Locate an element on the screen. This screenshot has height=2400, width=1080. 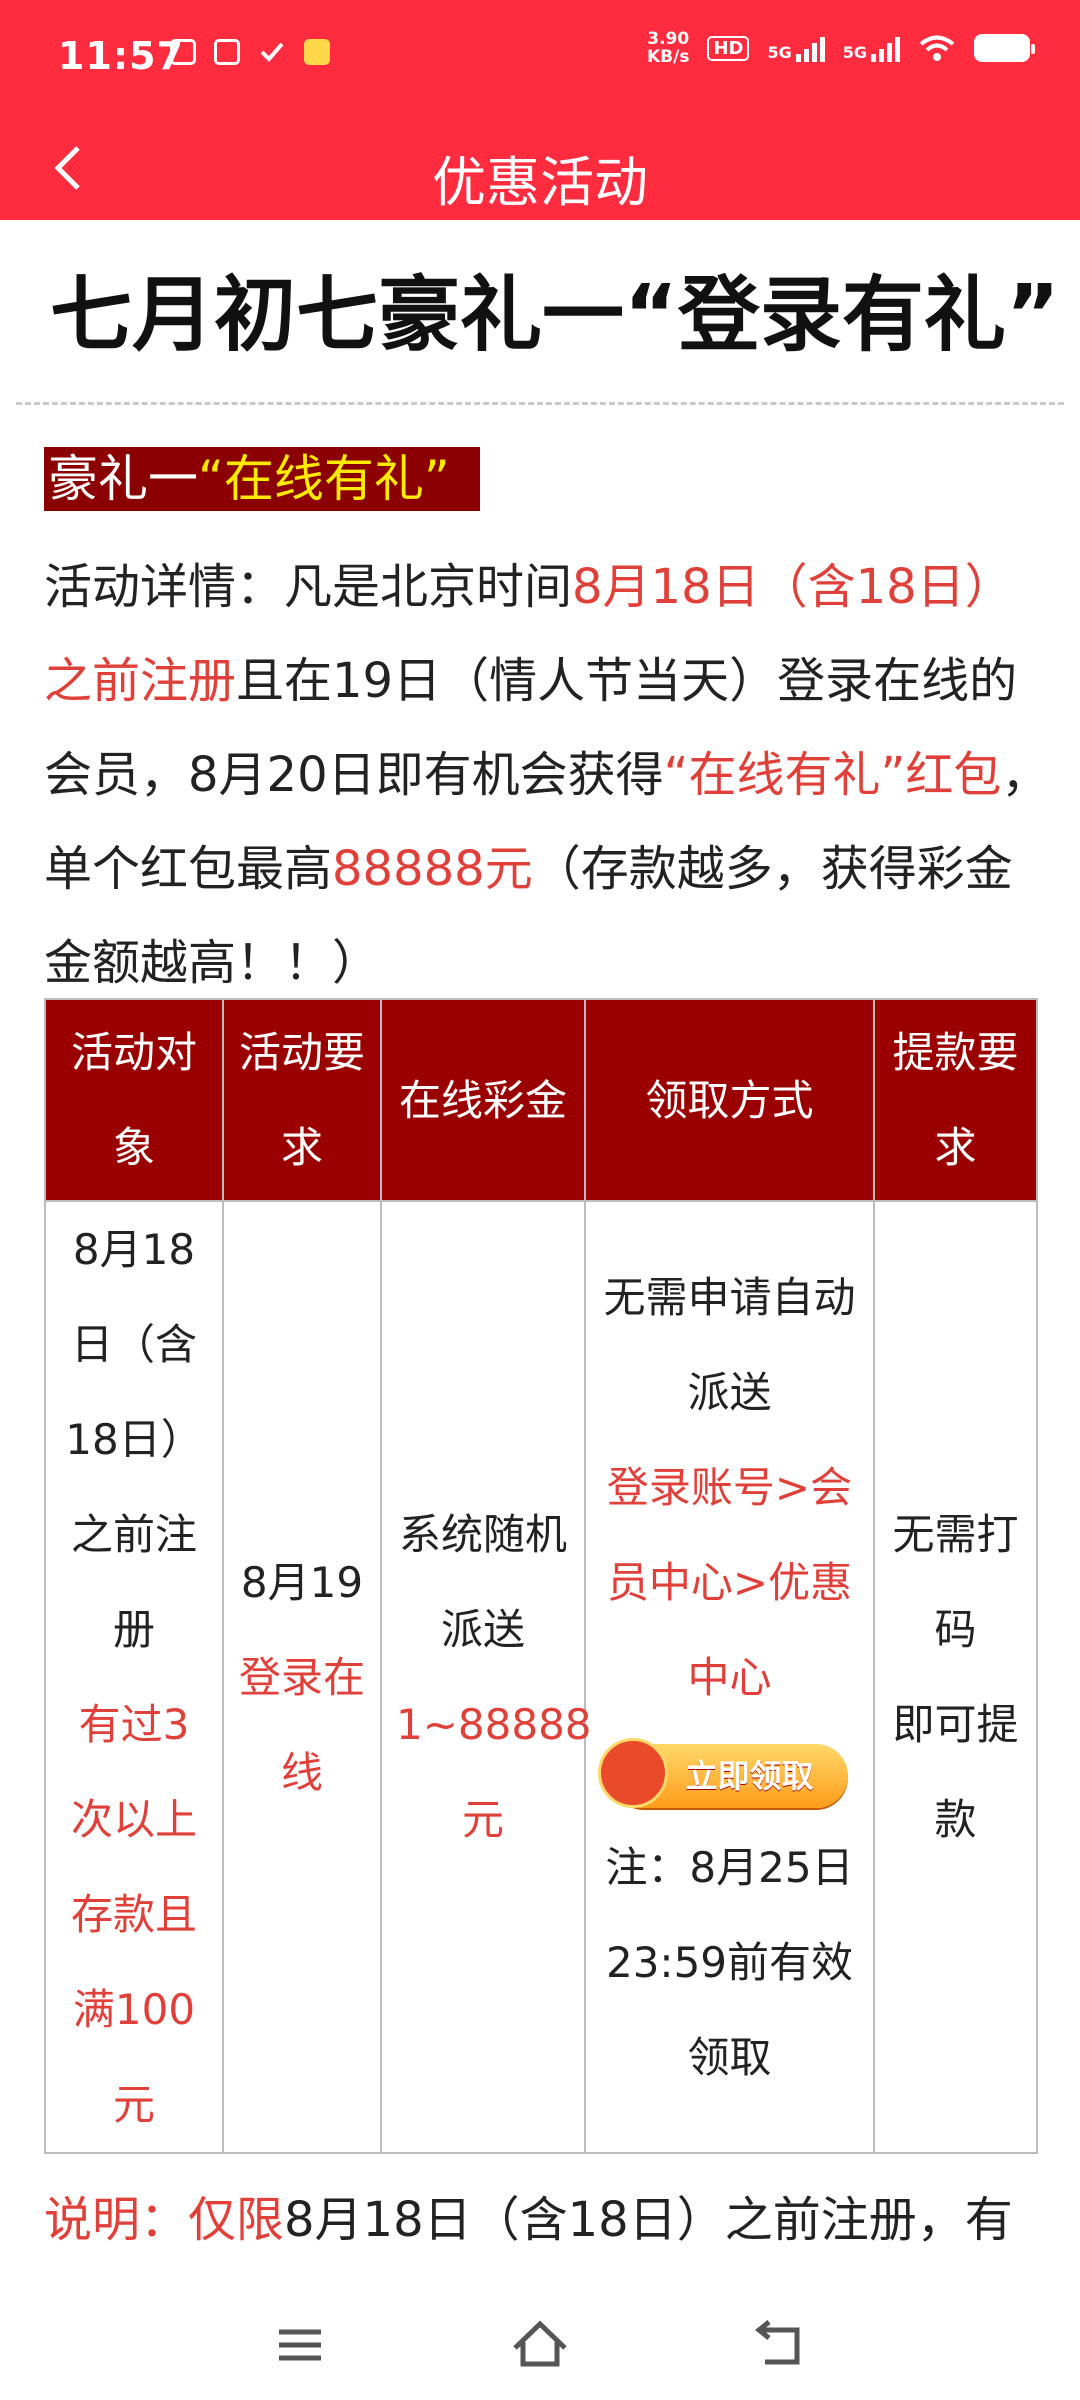
cell-text: 无需申请自动派送 is located at coordinates (729, 1344).